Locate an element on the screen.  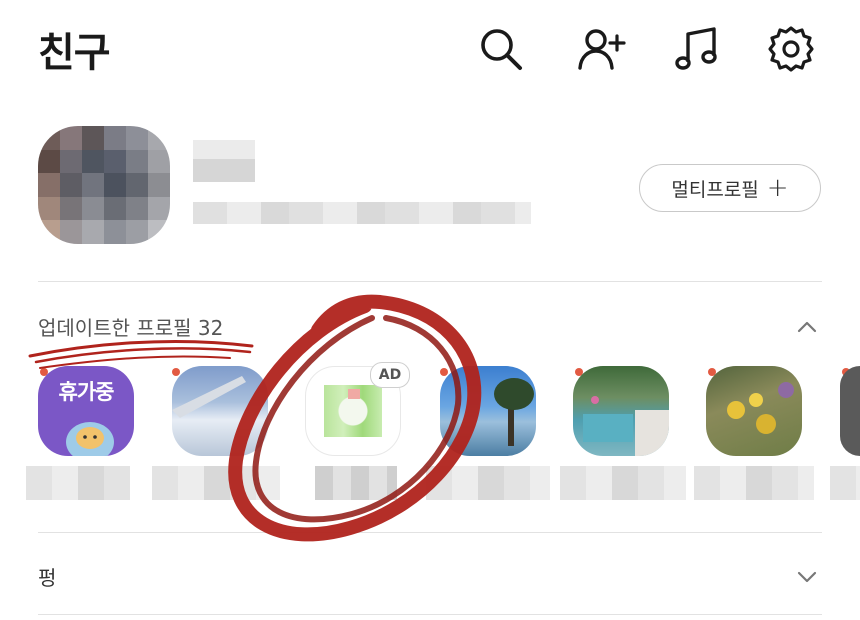
plus-icon: + is located at coordinates (777, 188).